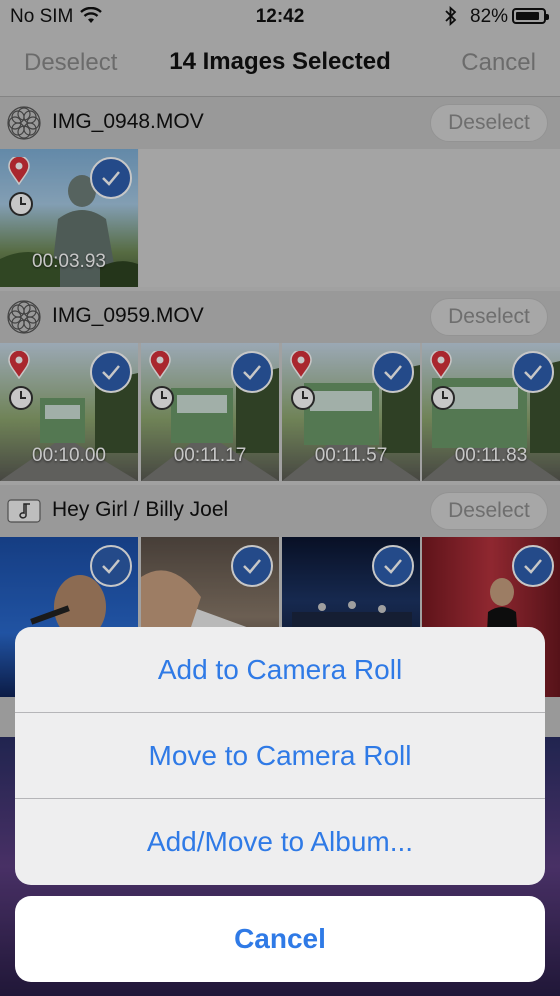  Describe the element at coordinates (280, 670) in the screenshot. I see `add-to-camera-roll-button: Add to Camera Roll` at that location.